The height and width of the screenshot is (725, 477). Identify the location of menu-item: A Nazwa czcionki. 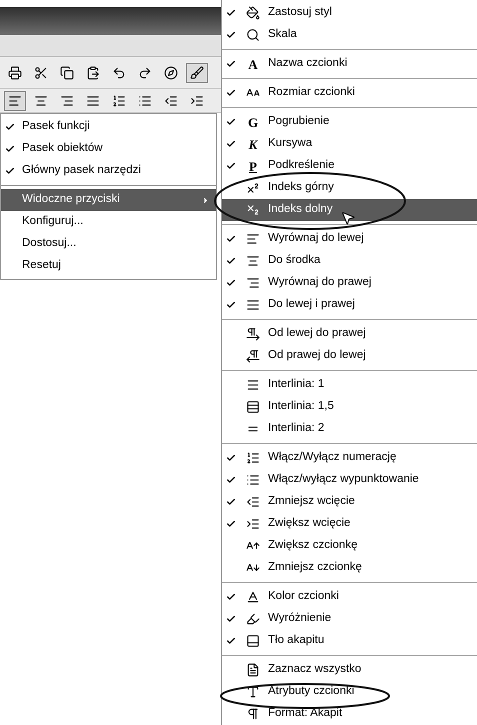
(349, 64).